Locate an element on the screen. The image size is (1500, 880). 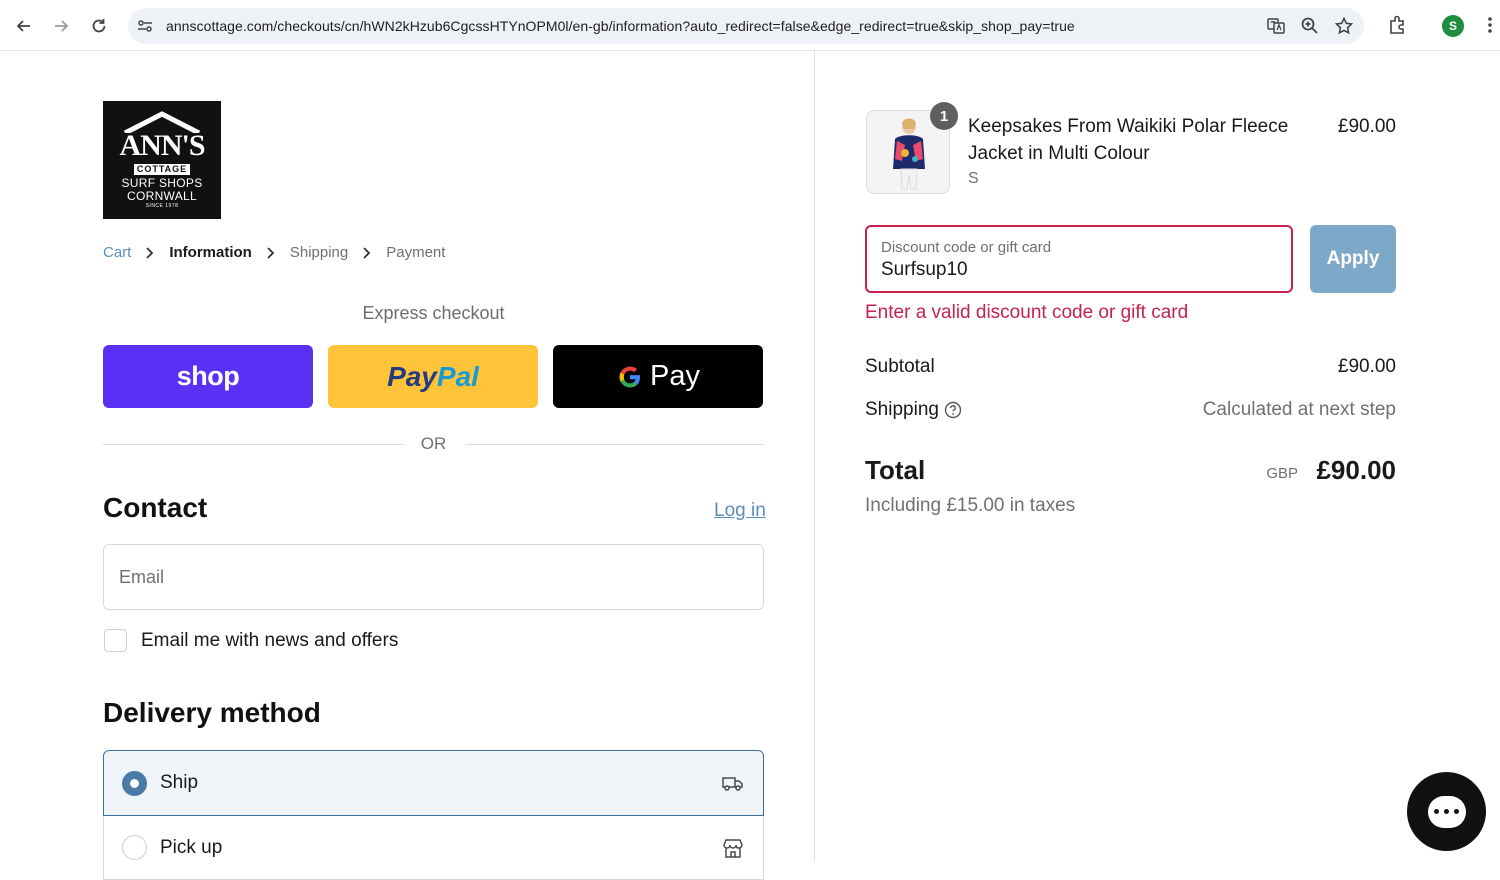
quantity-badge: 1 is located at coordinates (944, 116).